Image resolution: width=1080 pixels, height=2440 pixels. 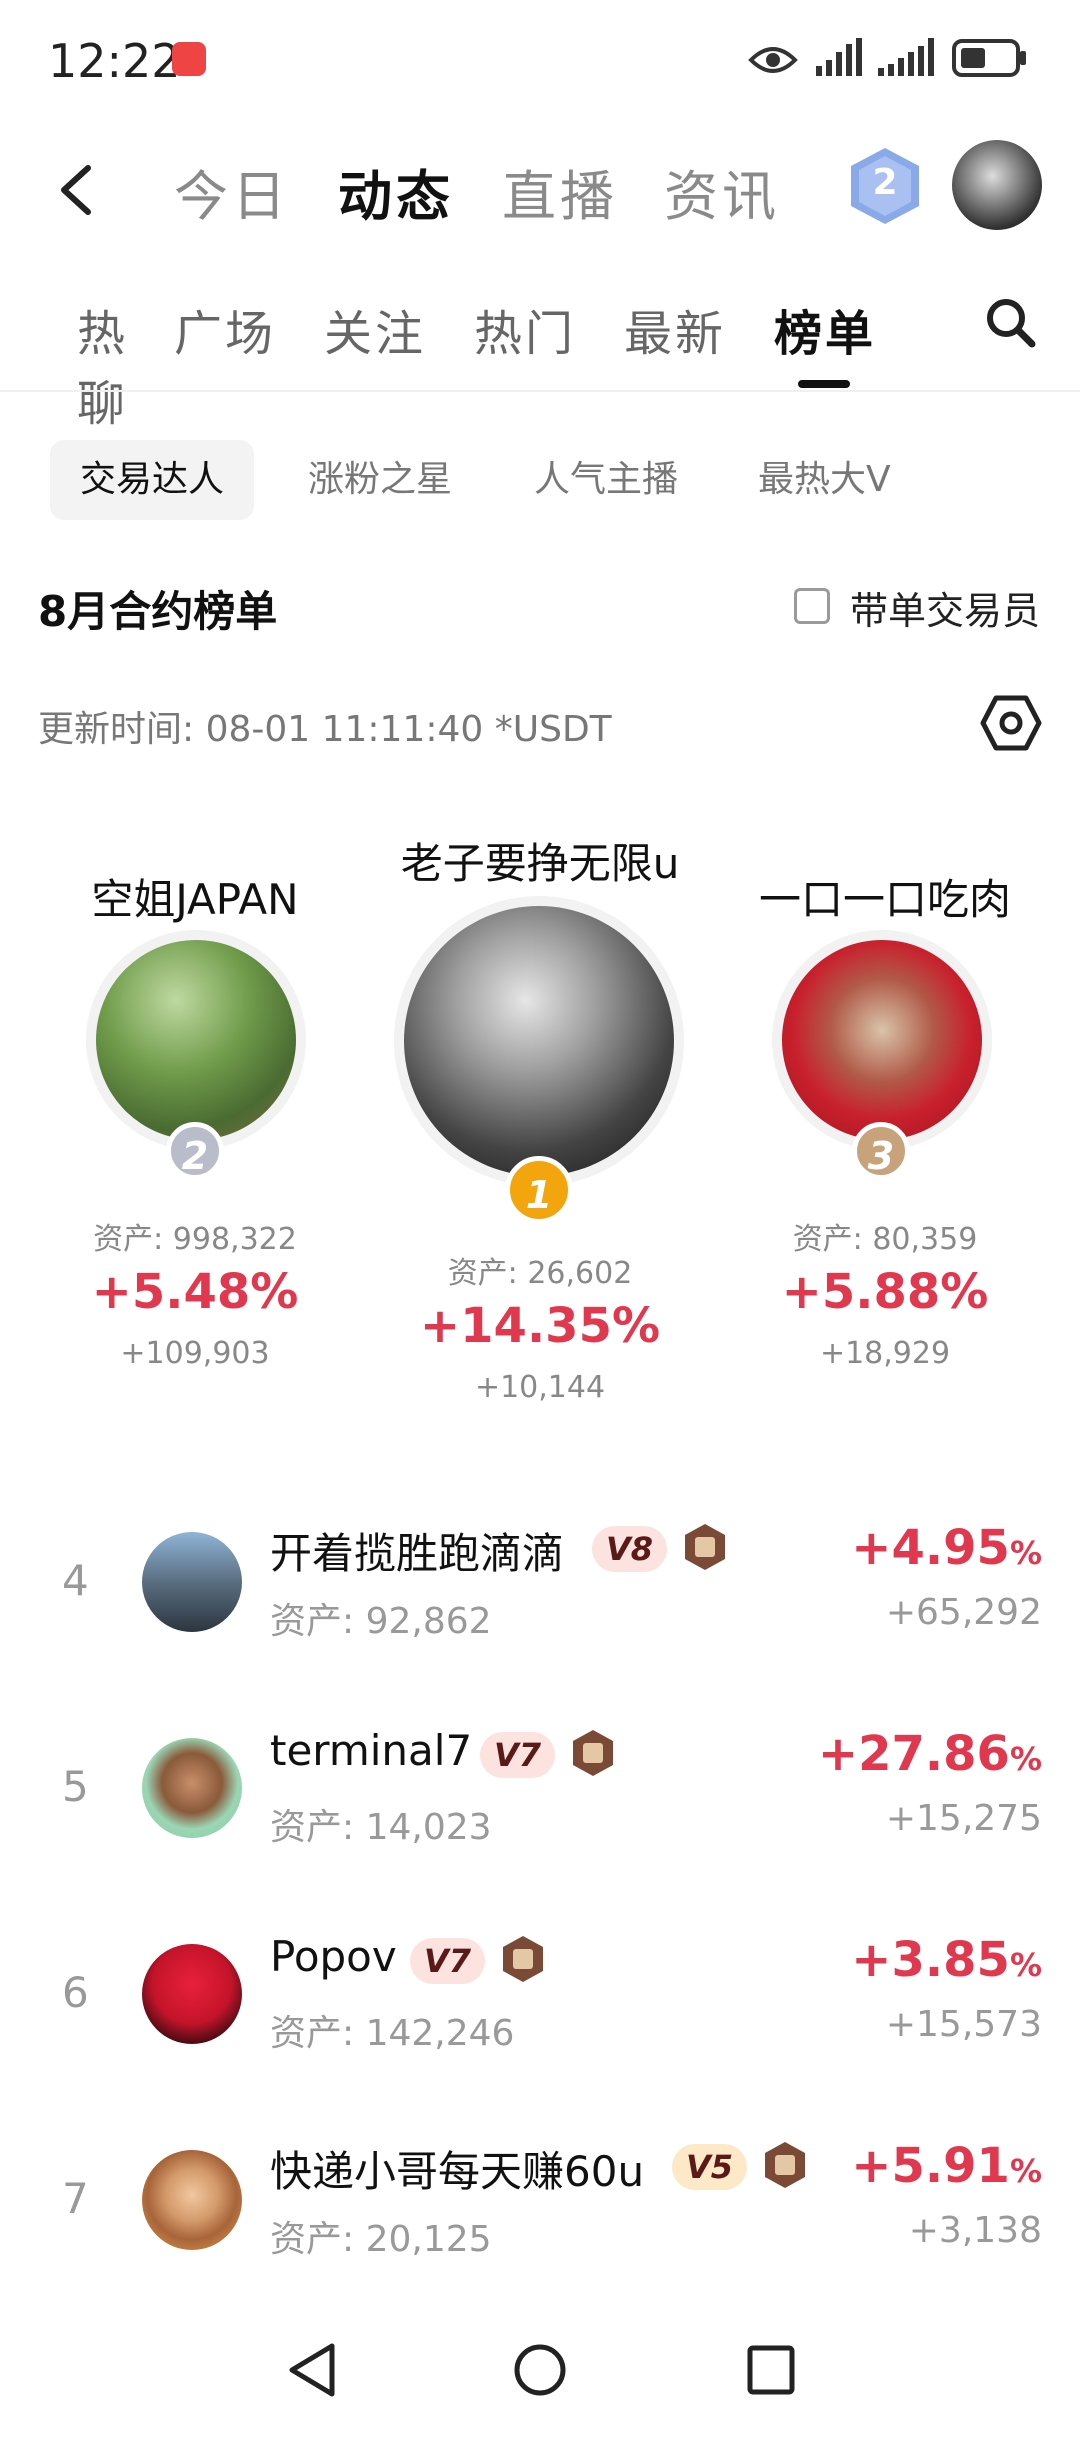 What do you see at coordinates (975, 2230) in the screenshot?
I see `row-pnl: +3,138` at bounding box center [975, 2230].